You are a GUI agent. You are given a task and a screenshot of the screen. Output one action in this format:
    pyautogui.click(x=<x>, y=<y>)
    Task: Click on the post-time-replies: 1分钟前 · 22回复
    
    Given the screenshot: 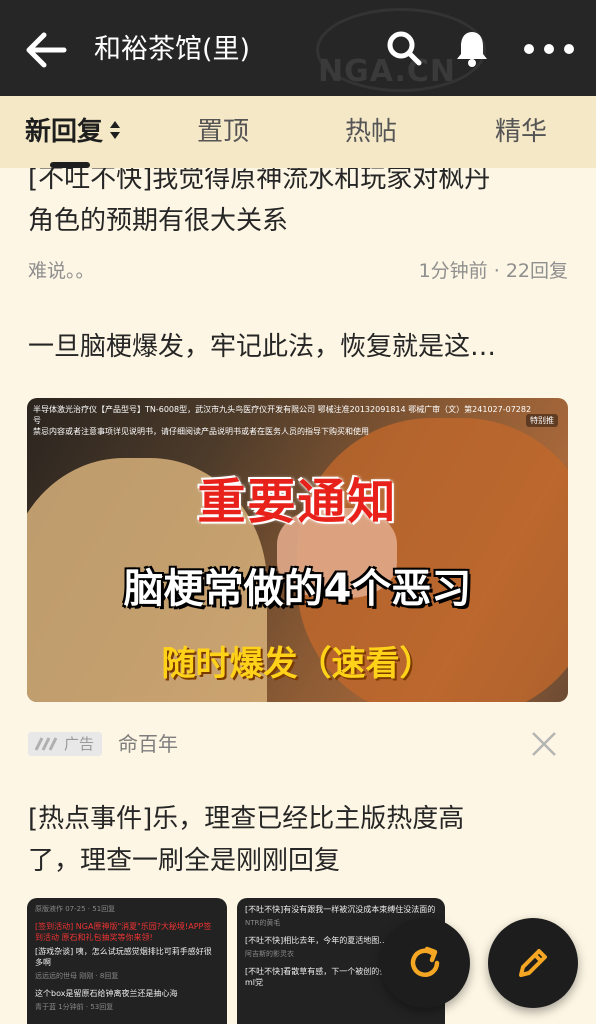 What is the action you would take?
    pyautogui.click(x=493, y=271)
    